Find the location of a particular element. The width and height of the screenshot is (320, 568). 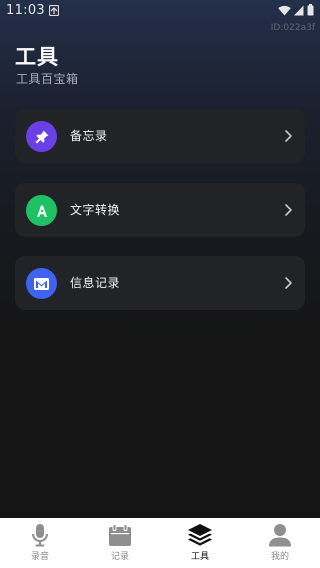

microphone-icon is located at coordinates (40, 535).